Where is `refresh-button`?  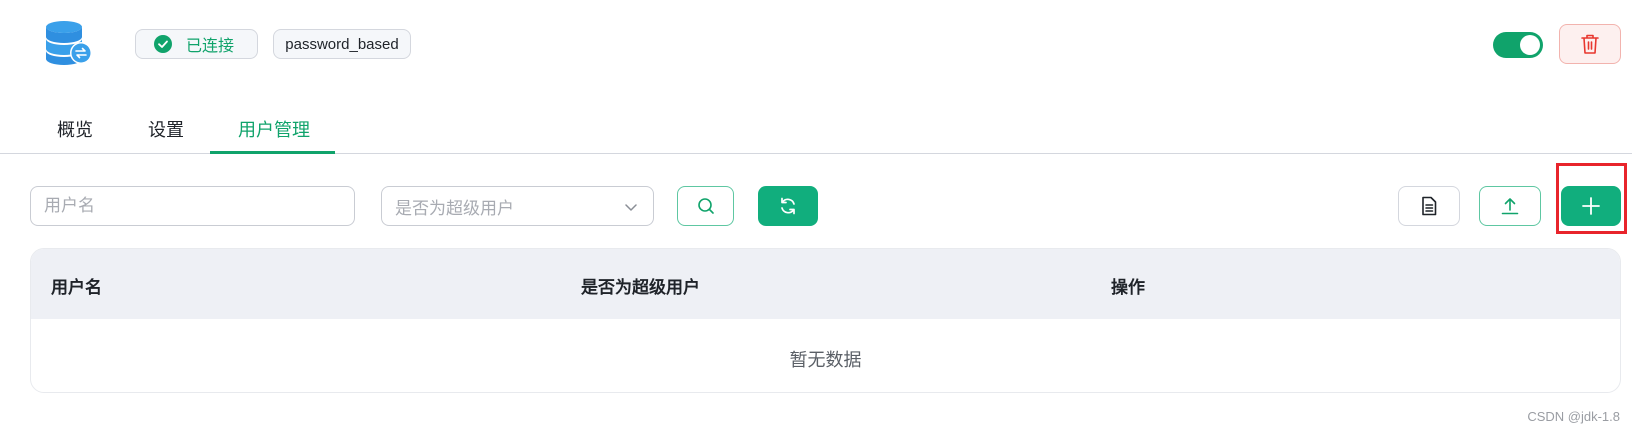 refresh-button is located at coordinates (788, 206).